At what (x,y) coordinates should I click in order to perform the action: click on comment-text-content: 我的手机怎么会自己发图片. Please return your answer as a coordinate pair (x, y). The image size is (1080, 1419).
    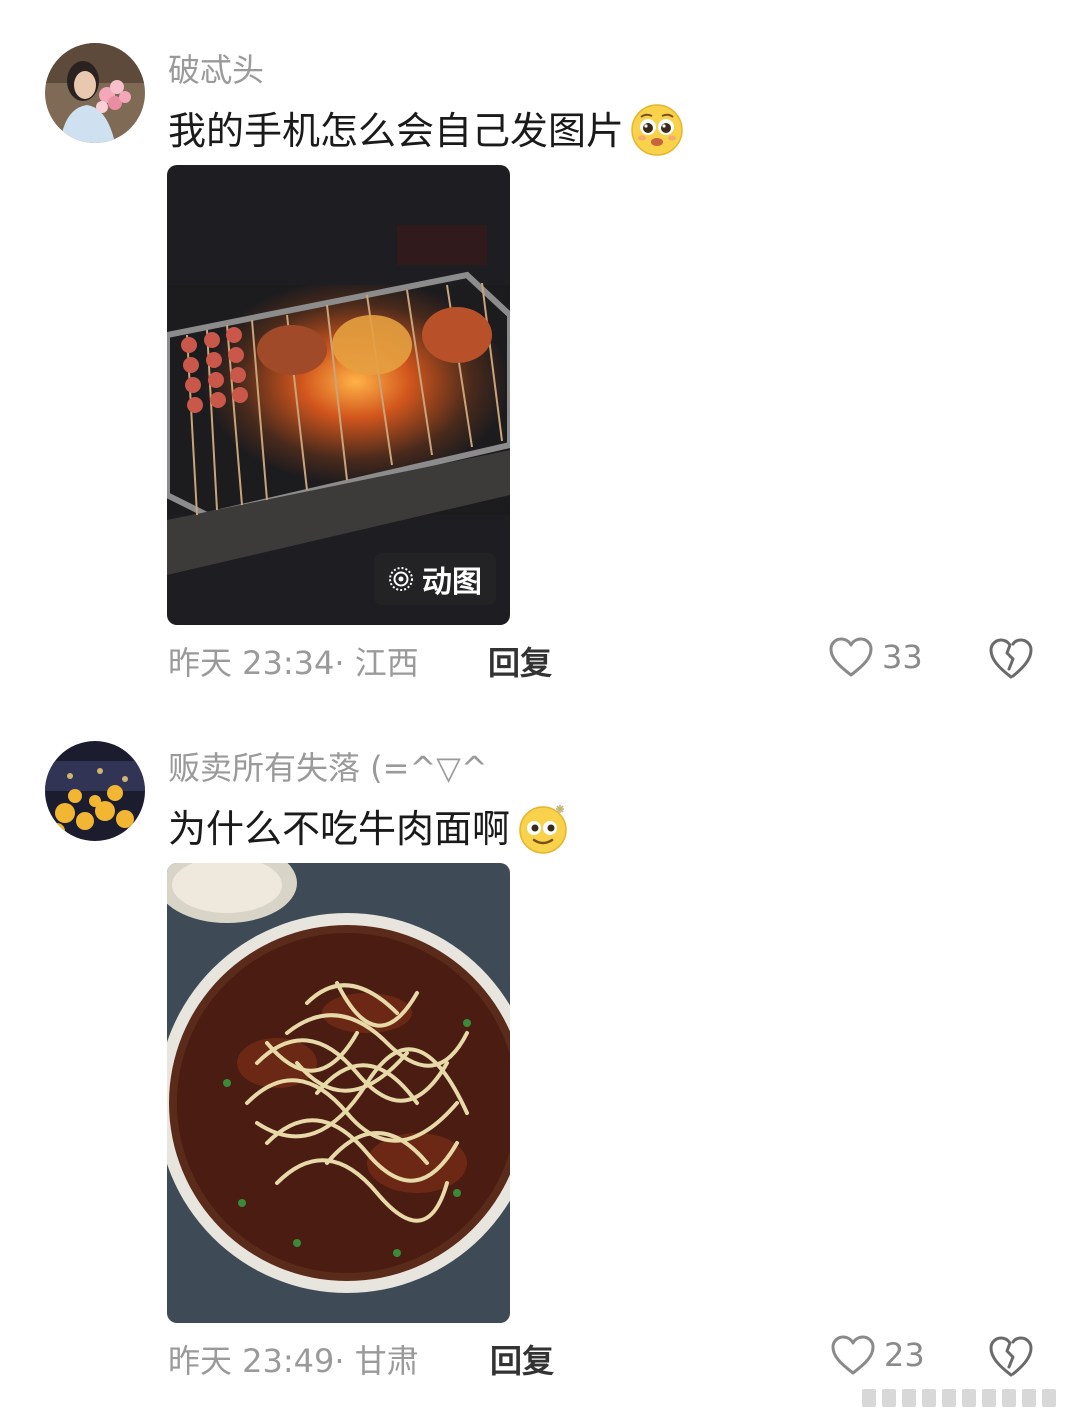
    Looking at the image, I should click on (396, 131).